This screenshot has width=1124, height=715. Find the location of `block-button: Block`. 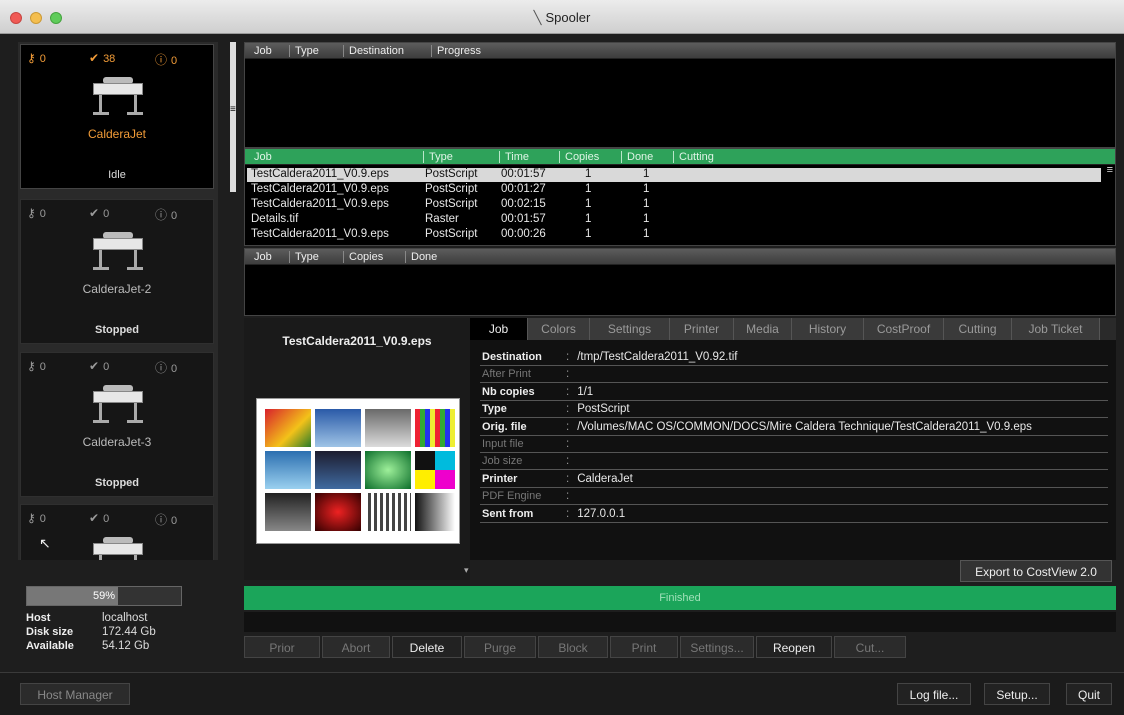

block-button: Block is located at coordinates (573, 647).